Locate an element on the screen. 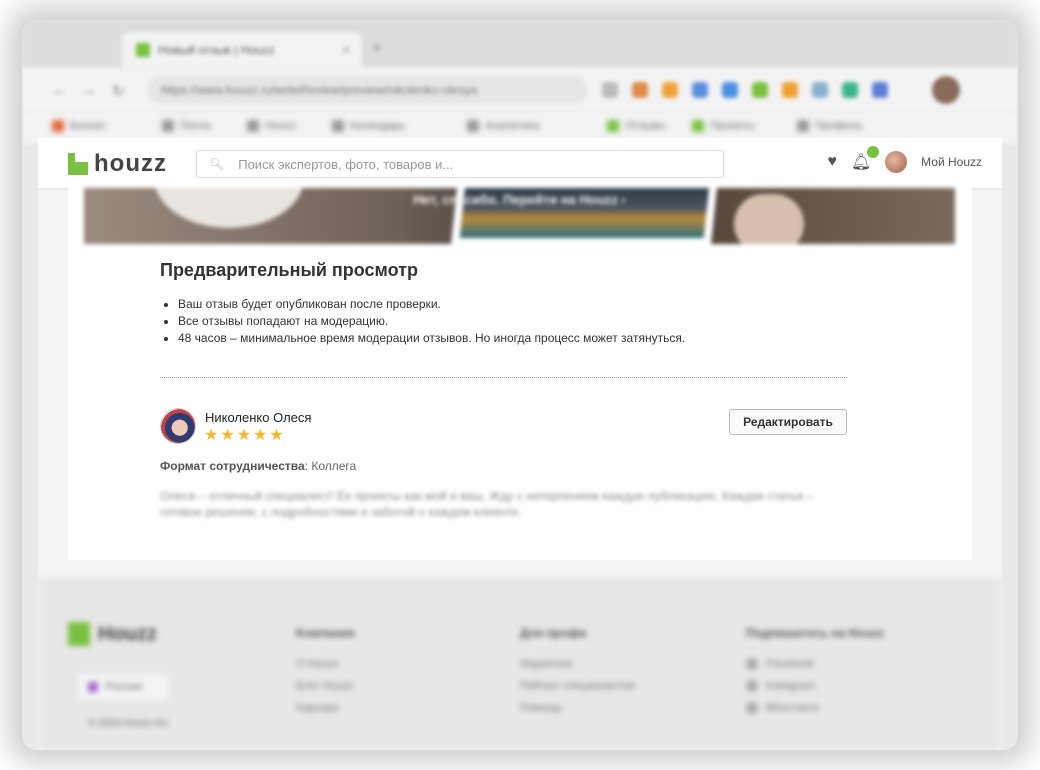 The height and width of the screenshot is (770, 1040). social-link: Facebook is located at coordinates (815, 664).